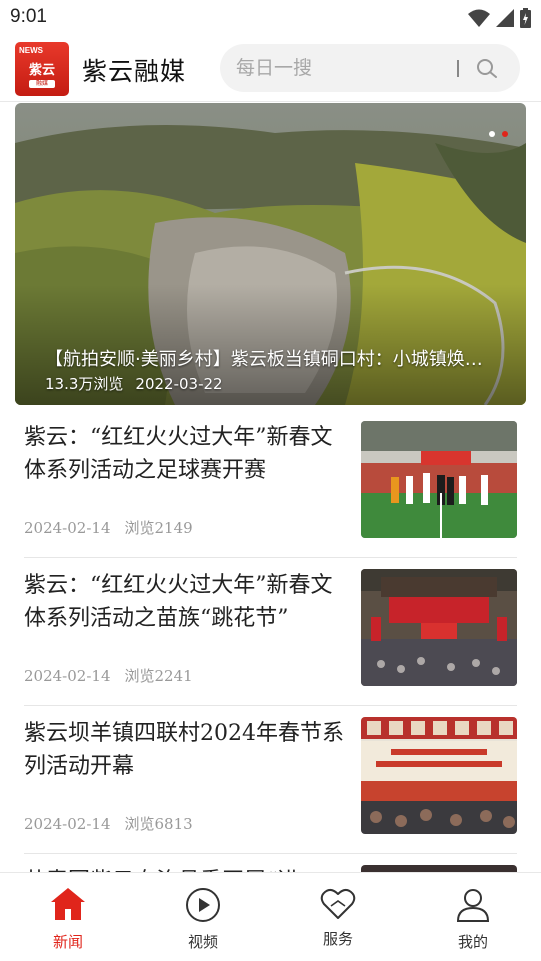 Image resolution: width=541 pixels, height=961 pixels. Describe the element at coordinates (134, 383) in the screenshot. I see `banner-meta: 13.3万浏览 2022-03-22` at that location.